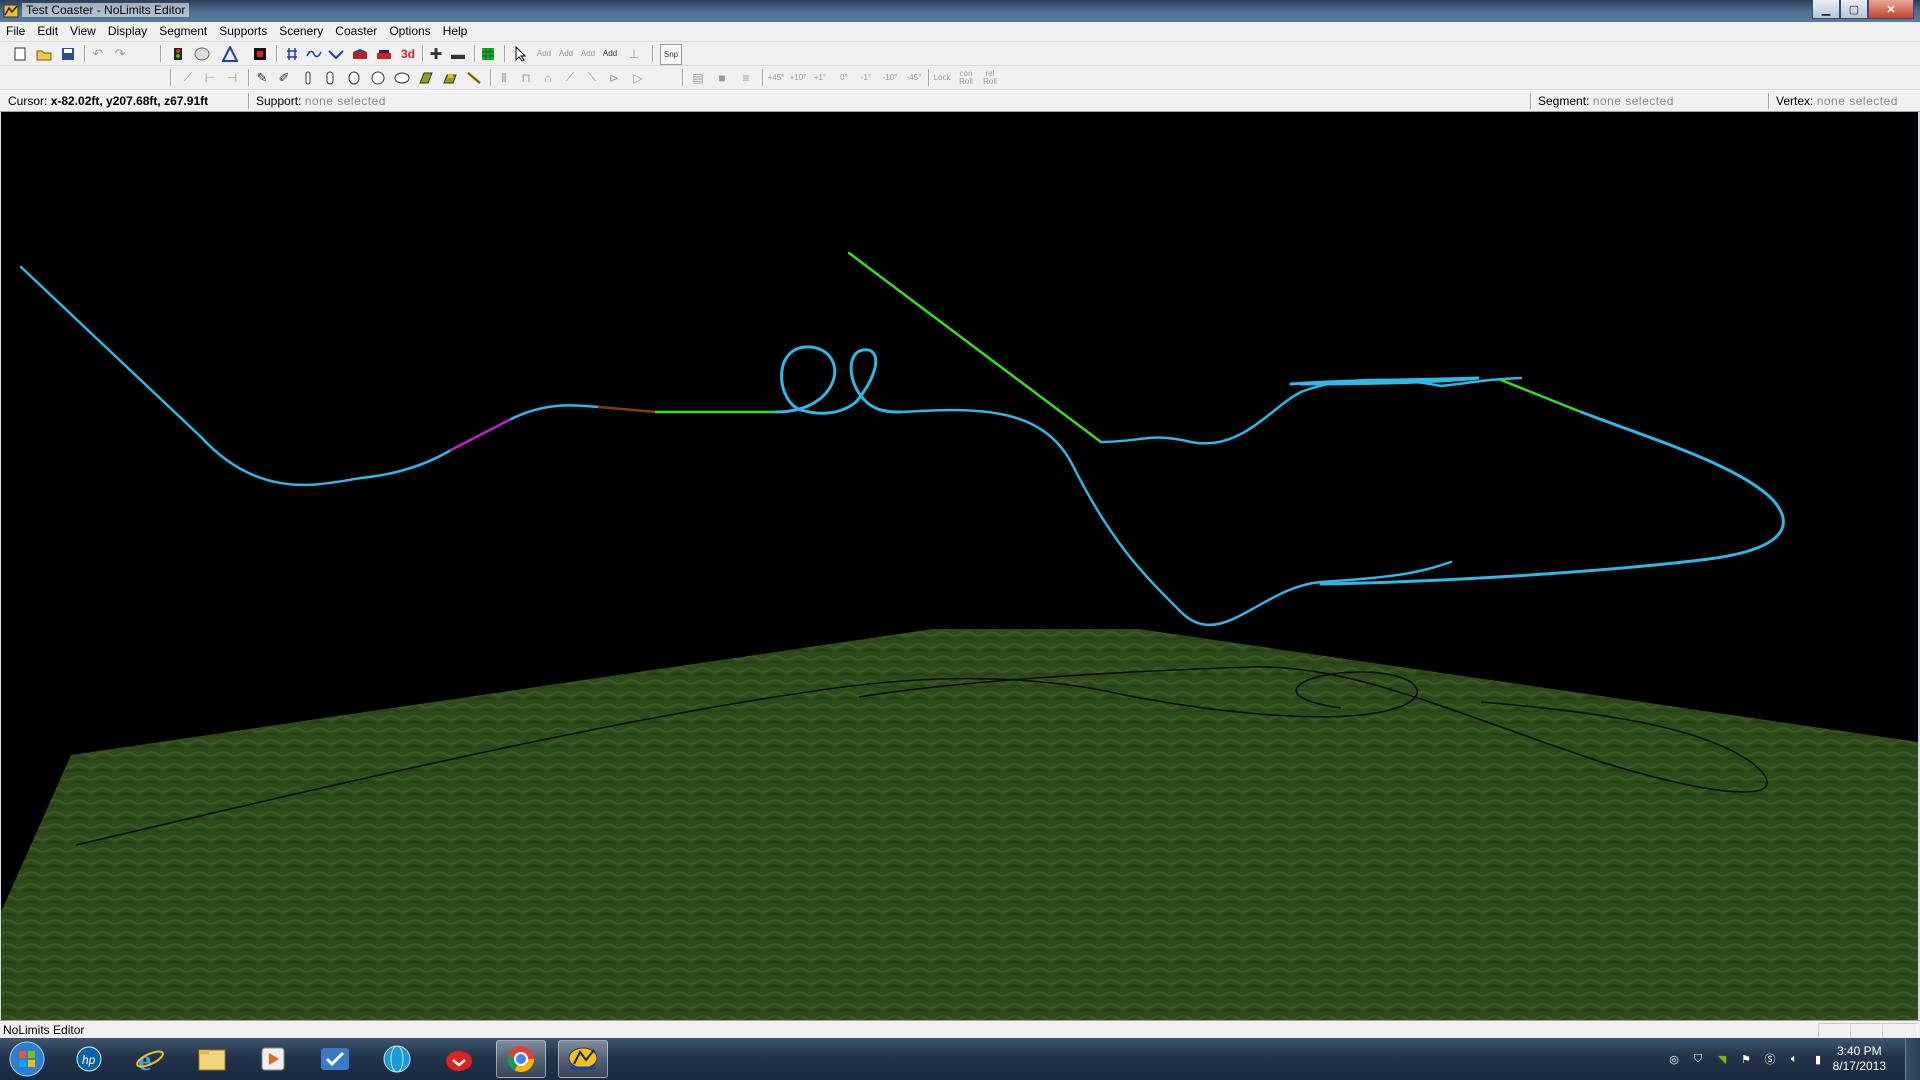 This screenshot has height=1080, width=1920. I want to click on add-vertex-button: Add, so click(588, 53).